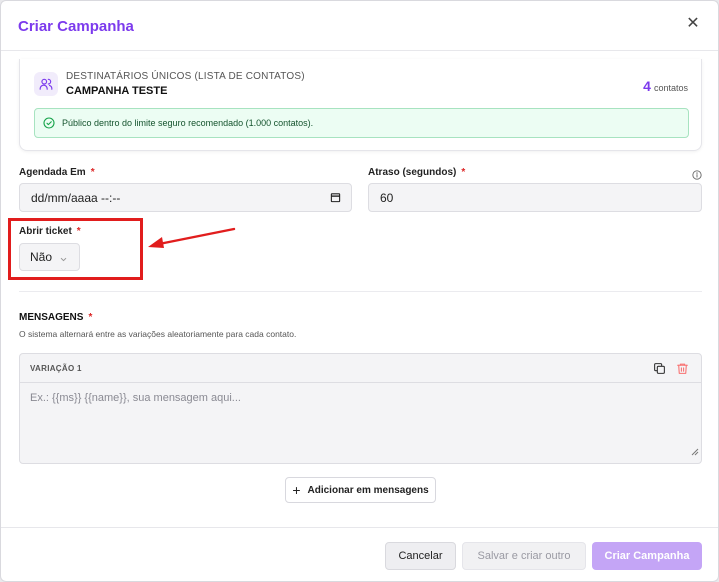  Describe the element at coordinates (51, 317) in the screenshot. I see `messages-title-text: MENSAGENS` at that location.